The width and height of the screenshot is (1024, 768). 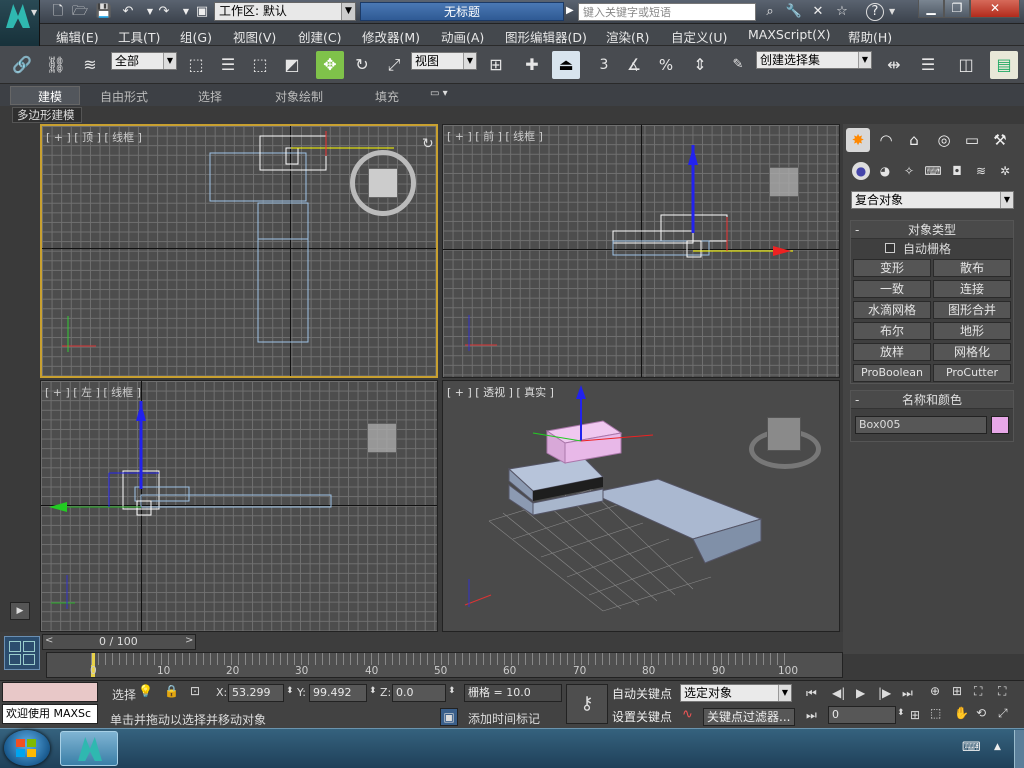 What do you see at coordinates (736, 693) in the screenshot?
I see `key-mode-select: 选定对象 ▼` at bounding box center [736, 693].